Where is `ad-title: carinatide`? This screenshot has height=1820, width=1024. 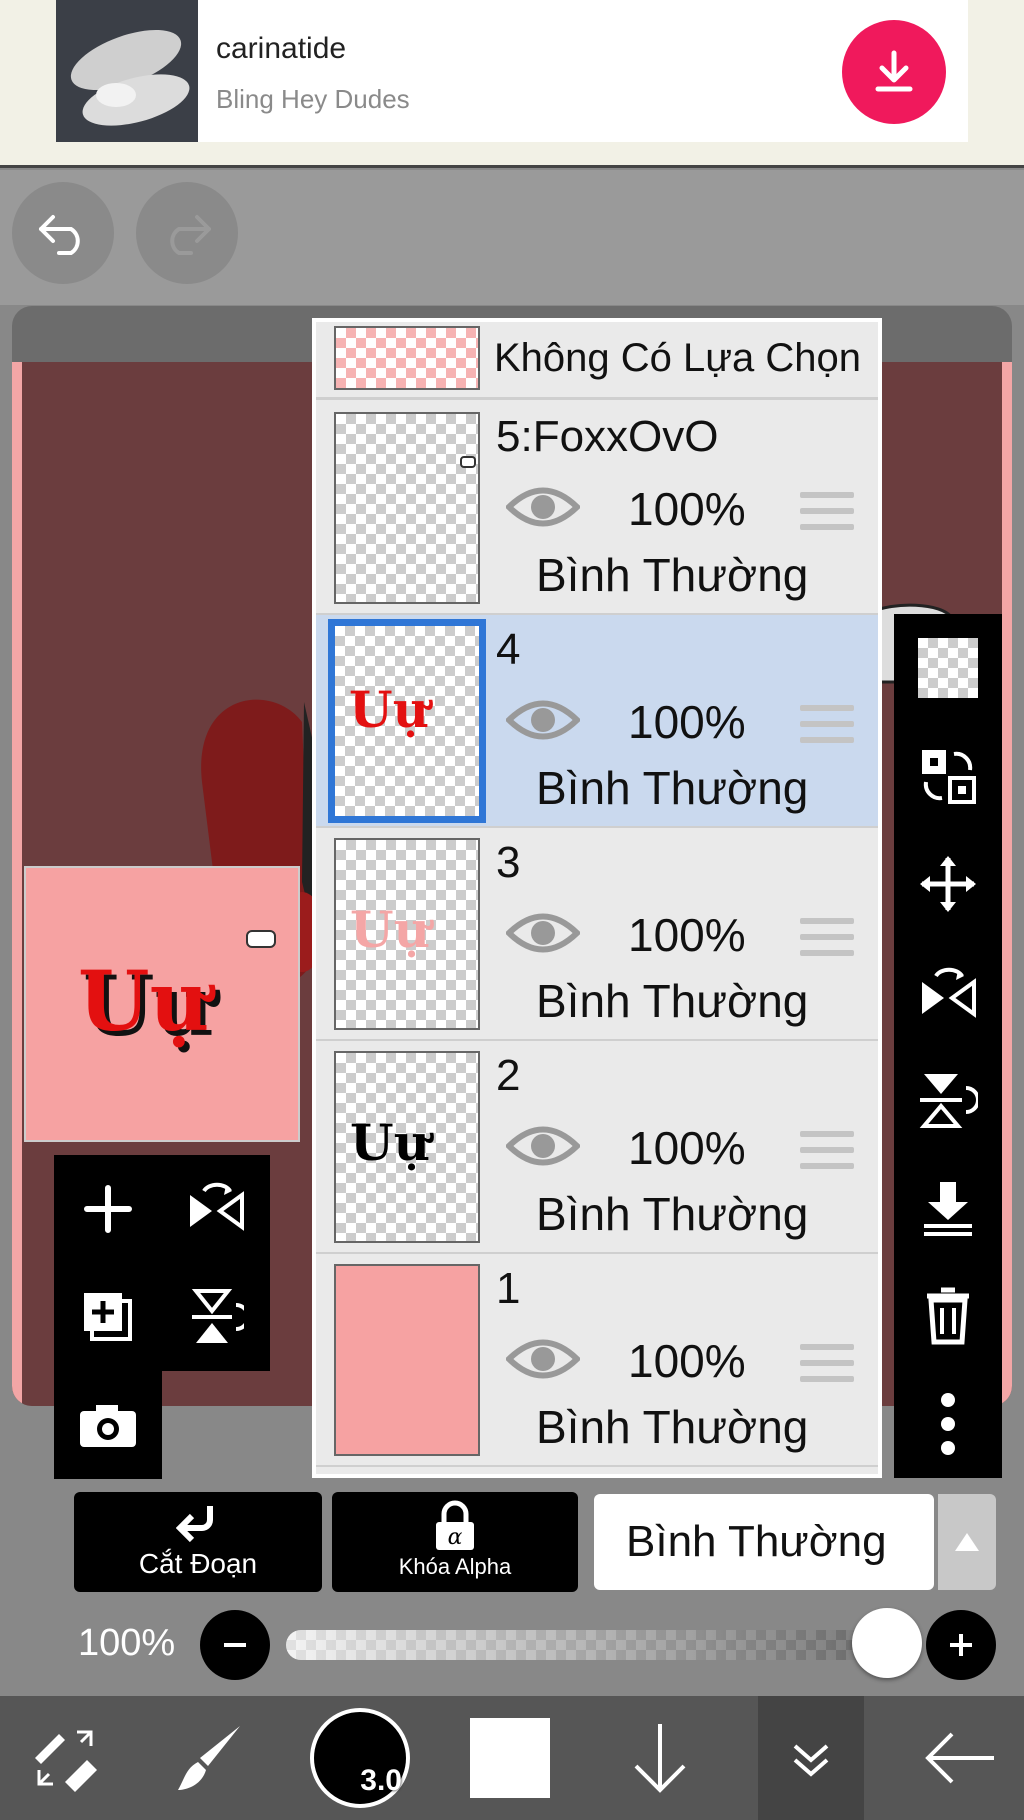
ad-title: carinatide is located at coordinates (281, 49).